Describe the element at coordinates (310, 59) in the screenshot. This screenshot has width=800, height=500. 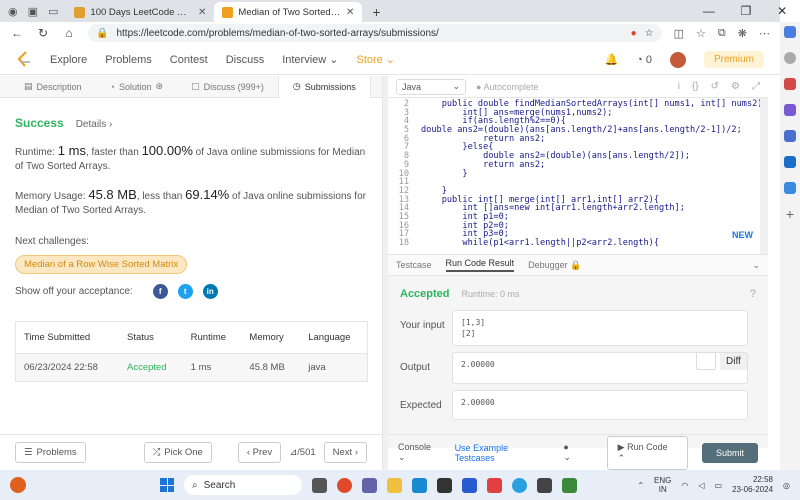
I see `nav-interview: Interview ⌄` at that location.